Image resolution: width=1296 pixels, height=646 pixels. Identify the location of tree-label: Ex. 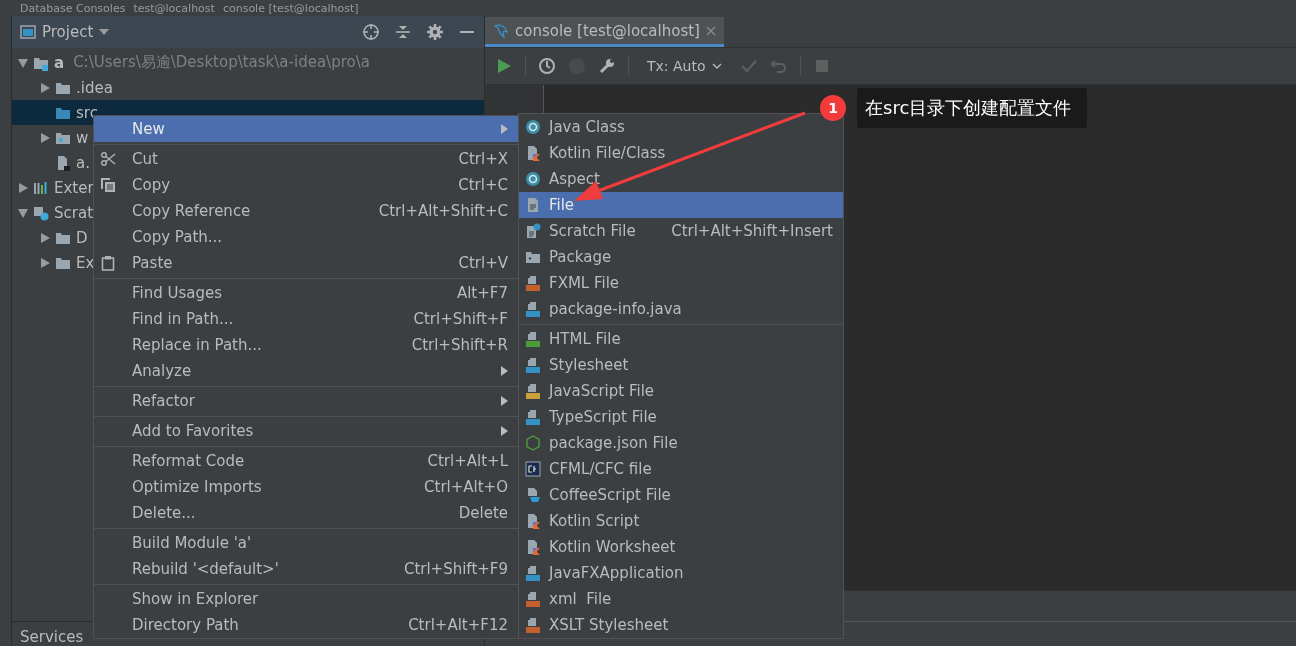
(85, 262).